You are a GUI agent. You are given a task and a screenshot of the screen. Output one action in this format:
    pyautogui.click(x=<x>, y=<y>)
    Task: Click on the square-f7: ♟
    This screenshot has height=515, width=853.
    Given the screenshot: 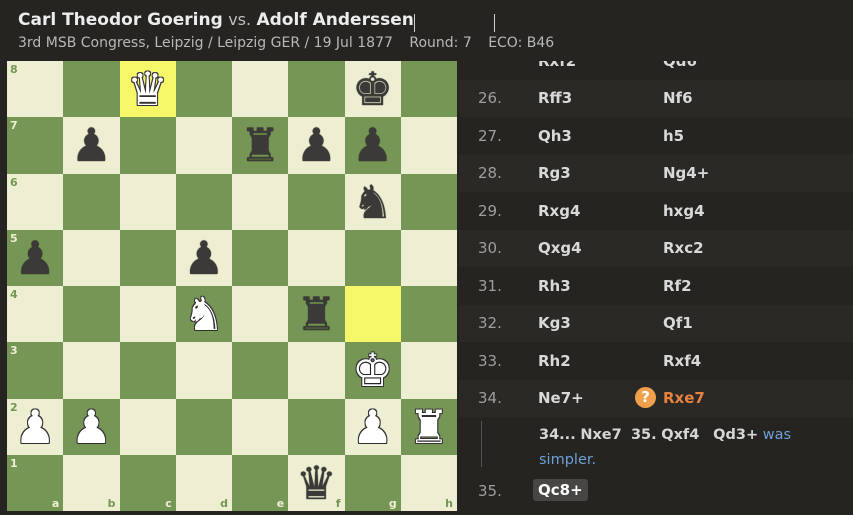 What is the action you would take?
    pyautogui.click(x=316, y=145)
    